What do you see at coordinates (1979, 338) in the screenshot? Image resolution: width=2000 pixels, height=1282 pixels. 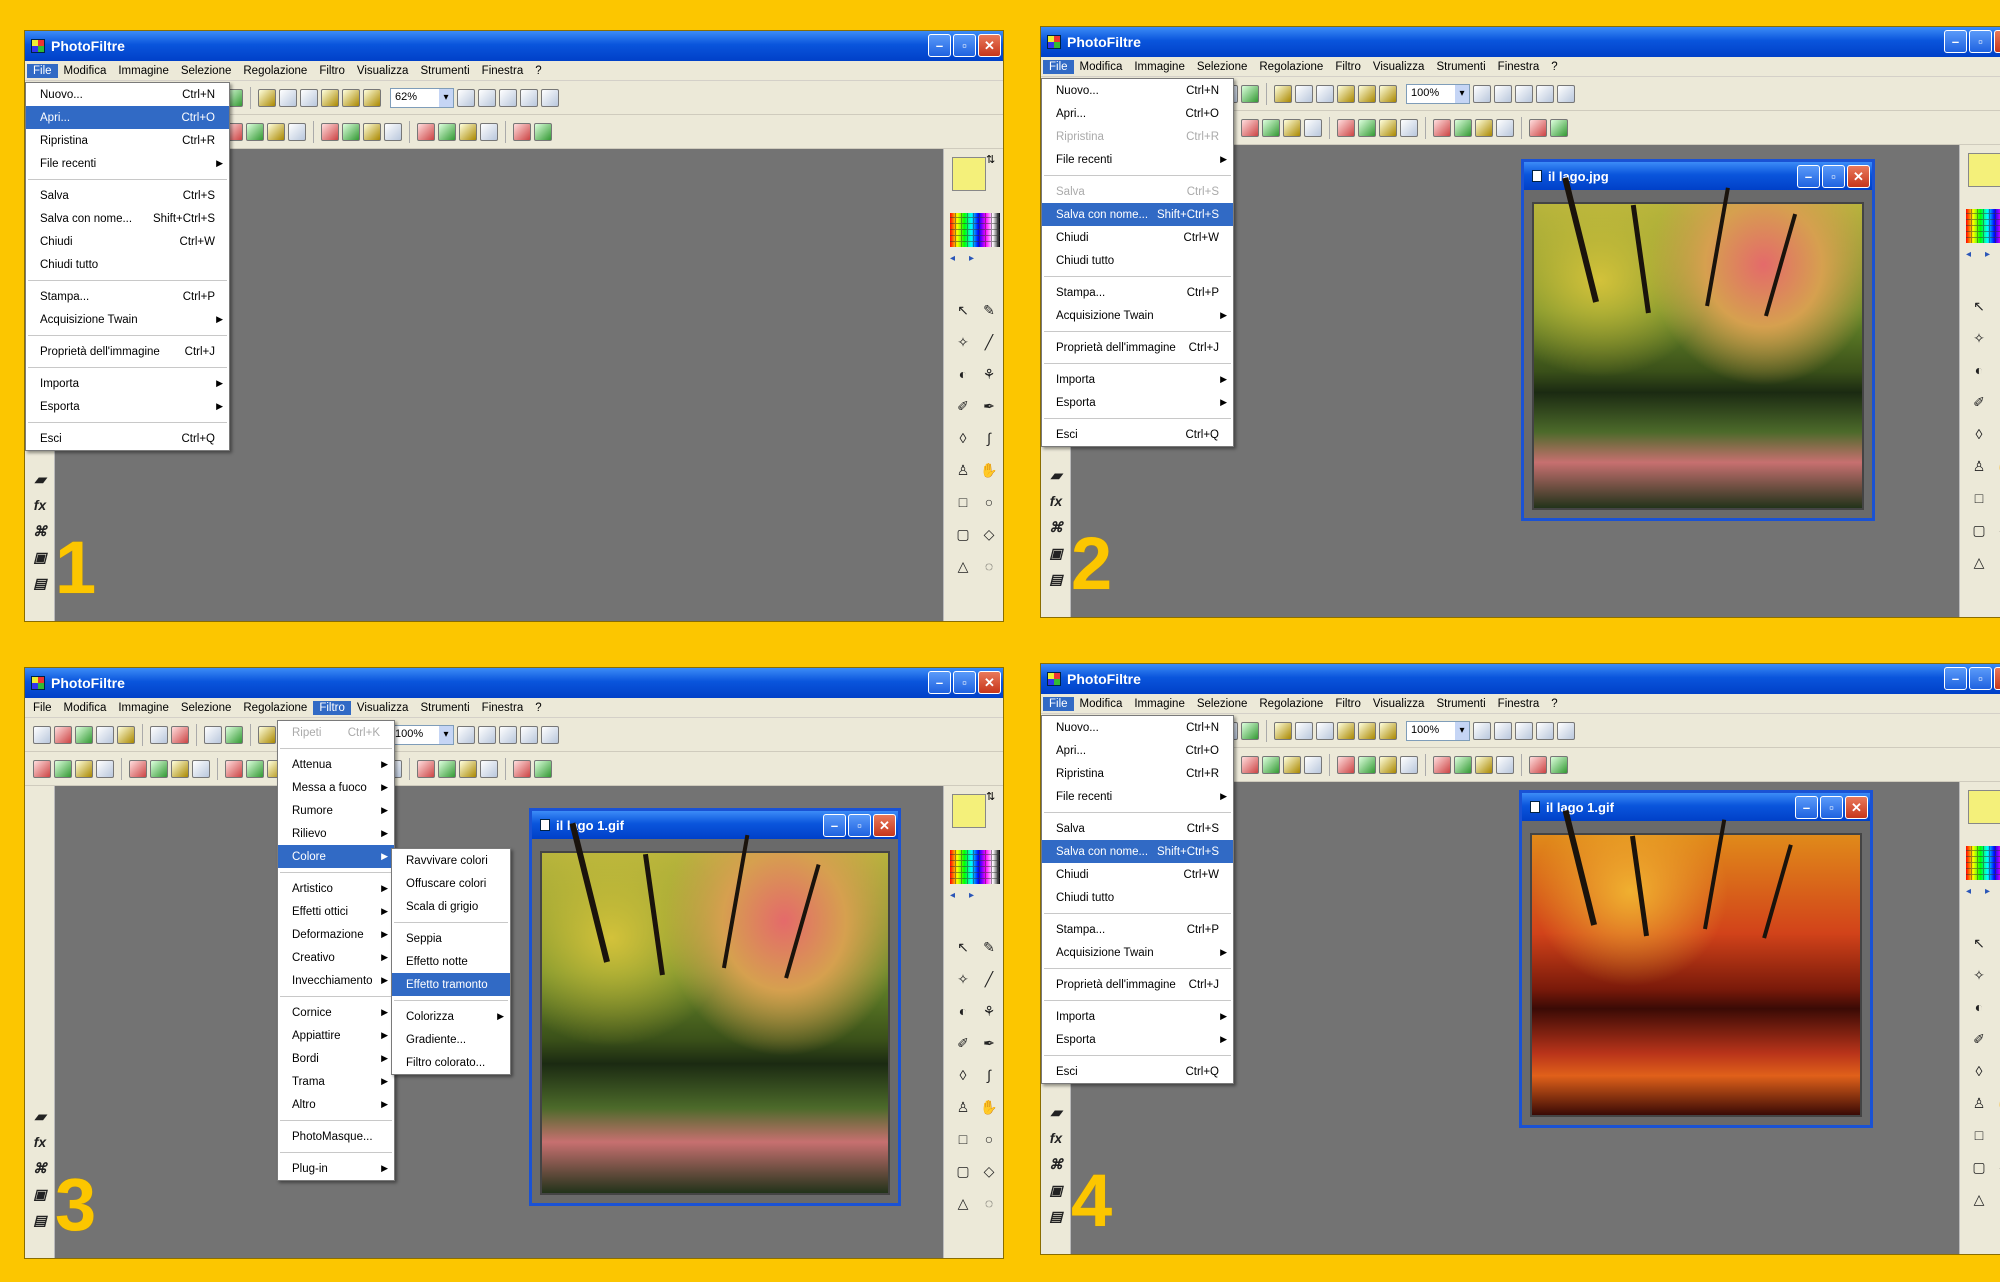 I see `magic-wand-icon: ✧` at bounding box center [1979, 338].